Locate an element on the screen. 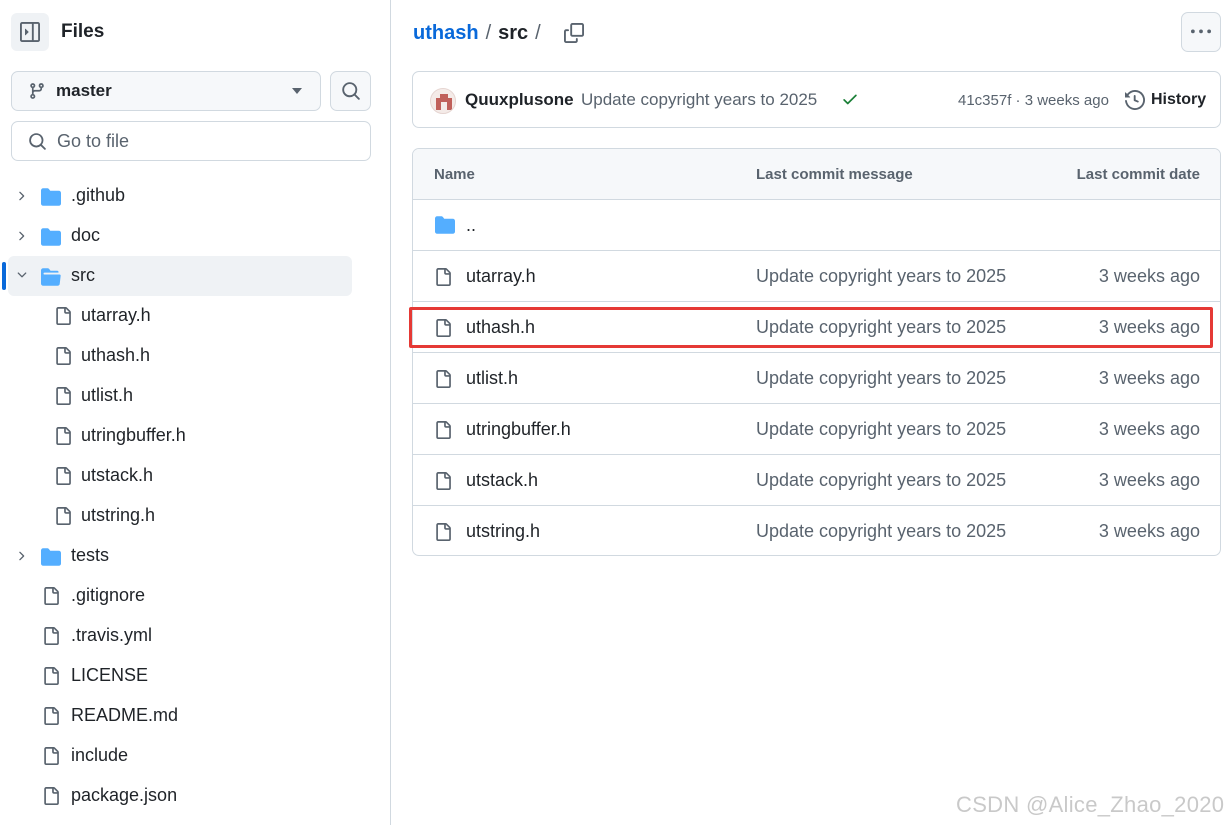 The image size is (1230, 825). tree-file-item: .gitignore is located at coordinates (195, 596).